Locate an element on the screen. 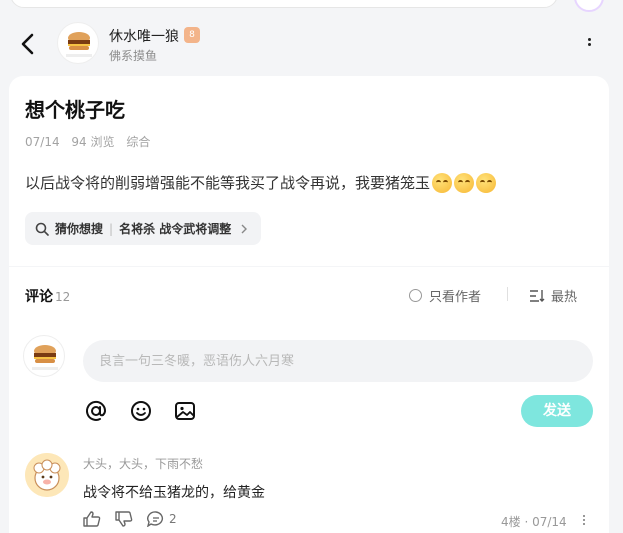  comments-title: 评论 is located at coordinates (39, 297).